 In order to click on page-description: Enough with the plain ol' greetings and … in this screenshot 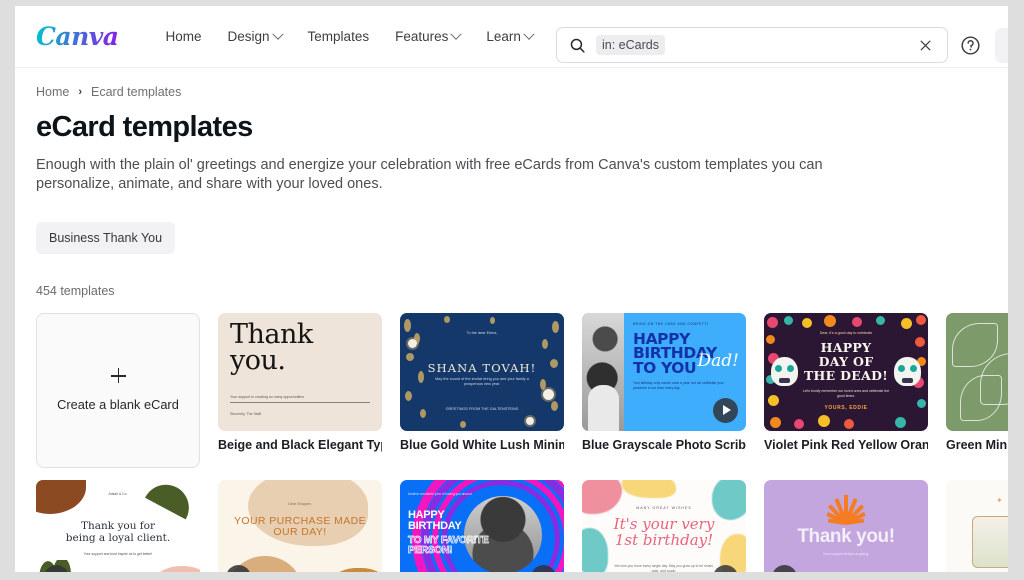, I will do `click(429, 175)`.